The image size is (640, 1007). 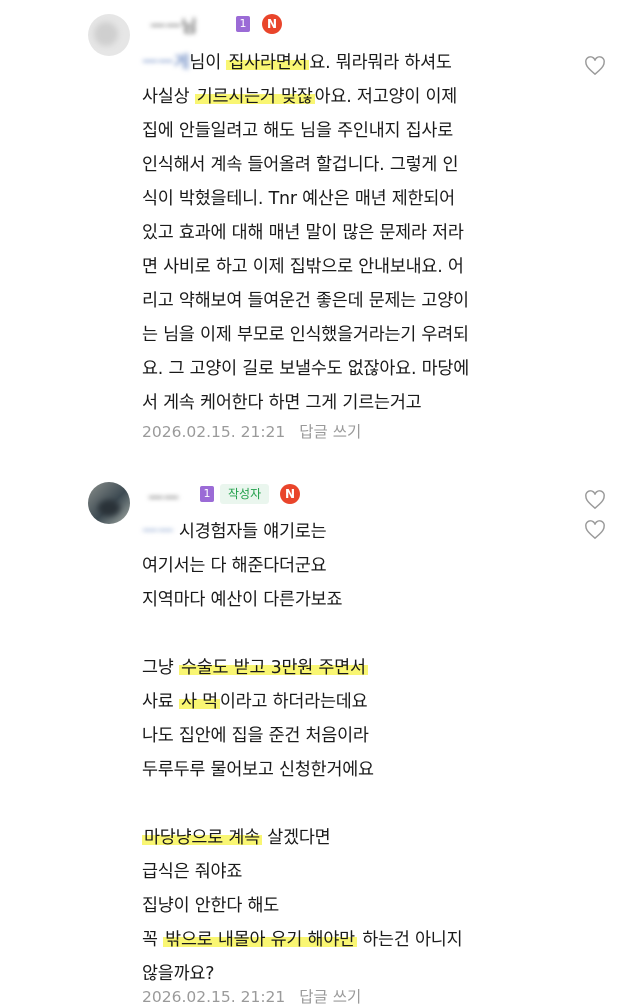 What do you see at coordinates (260, 940) in the screenshot?
I see `highlight: 밖으로 내몰아 유기 해야만` at bounding box center [260, 940].